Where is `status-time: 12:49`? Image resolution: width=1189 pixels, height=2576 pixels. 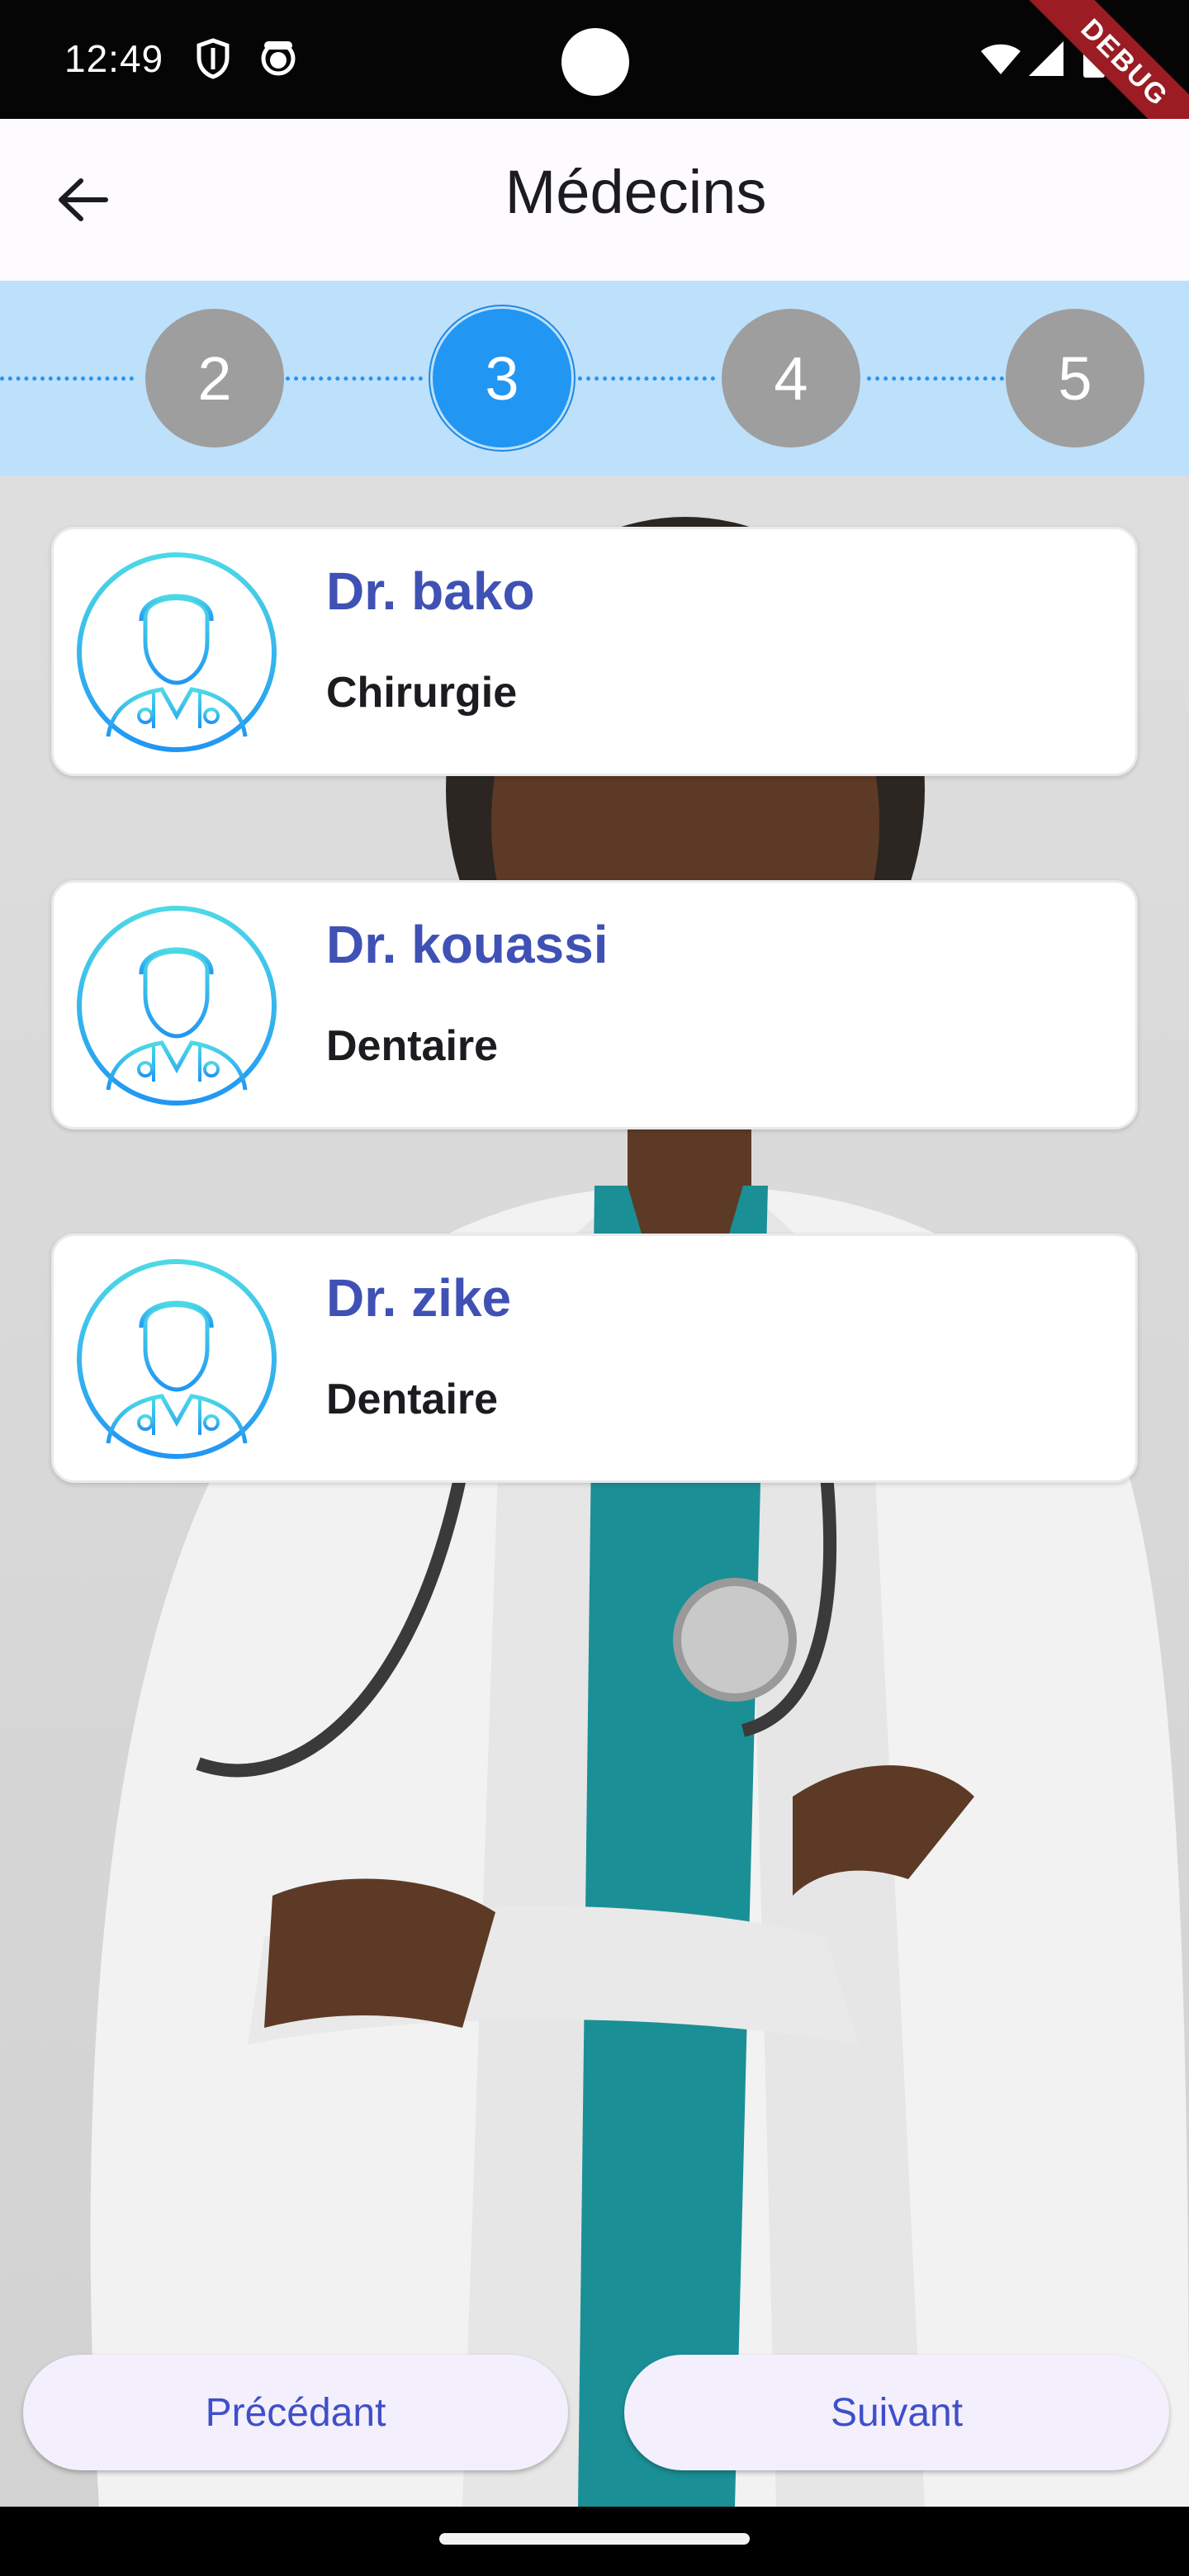 status-time: 12:49 is located at coordinates (114, 58).